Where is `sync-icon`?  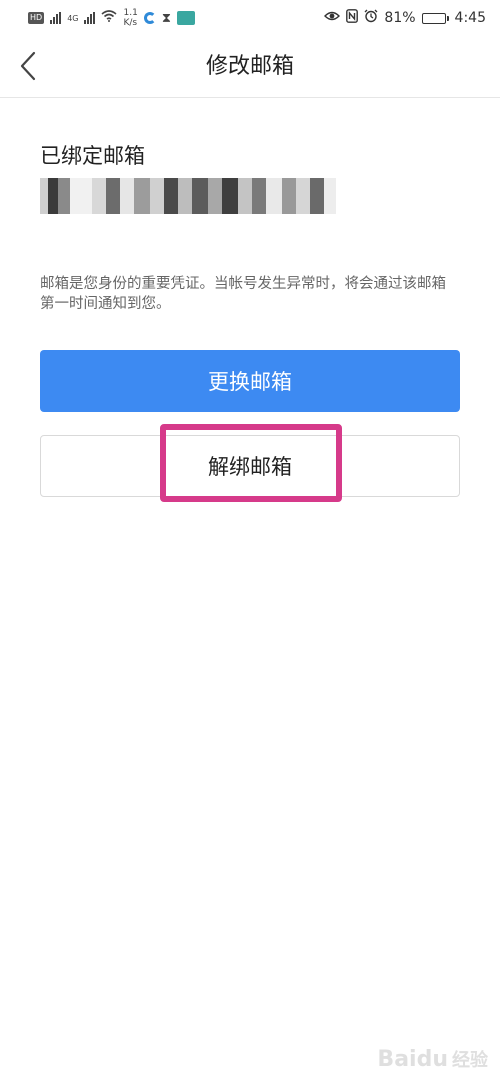
sync-icon is located at coordinates (149, 18).